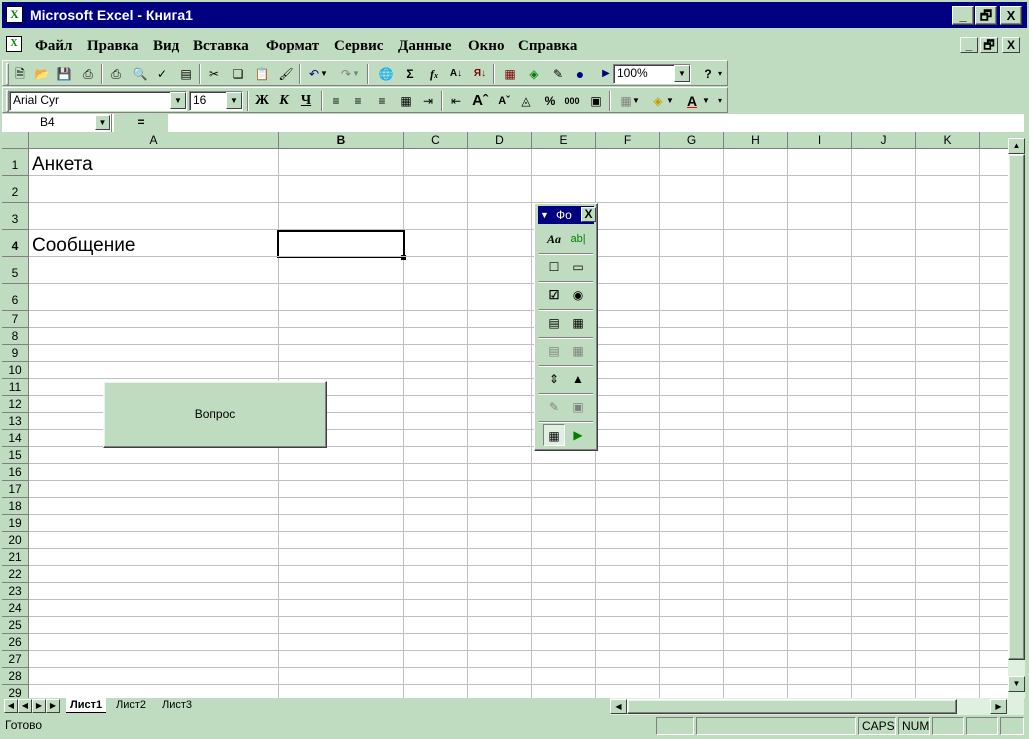 This screenshot has width=1029, height=739. What do you see at coordinates (15, 162) in the screenshot?
I see `row-header: 1` at bounding box center [15, 162].